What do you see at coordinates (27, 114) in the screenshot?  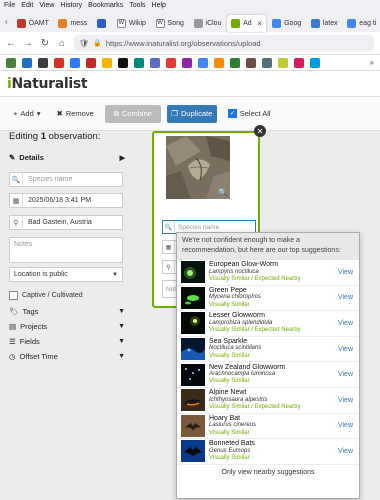 I see `add-button: + Add ▾` at bounding box center [27, 114].